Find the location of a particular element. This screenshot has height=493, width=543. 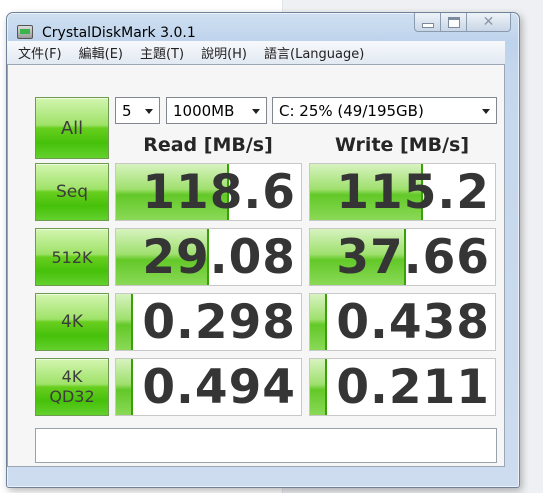

seq-read-value: 118.6 is located at coordinates (219, 192).